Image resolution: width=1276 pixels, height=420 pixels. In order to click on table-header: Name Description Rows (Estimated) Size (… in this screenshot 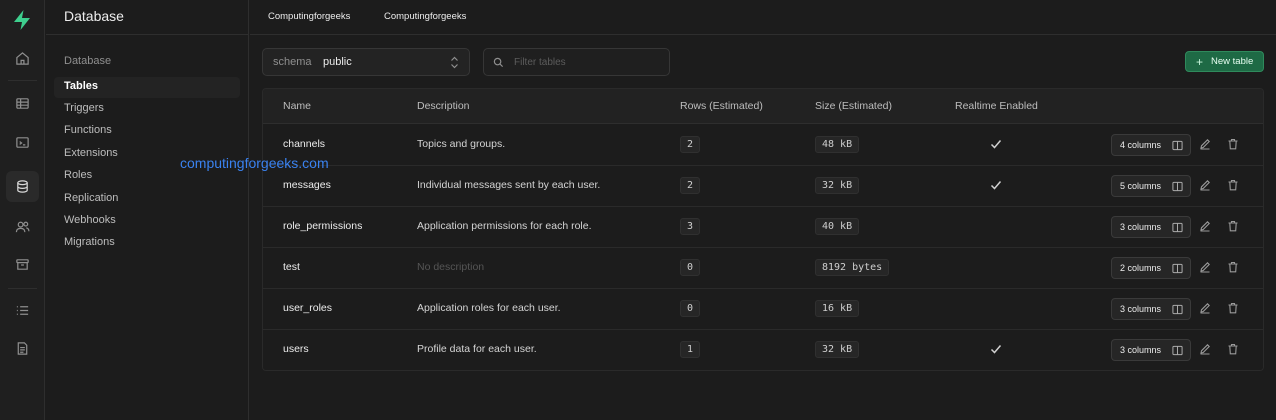, I will do `click(763, 106)`.